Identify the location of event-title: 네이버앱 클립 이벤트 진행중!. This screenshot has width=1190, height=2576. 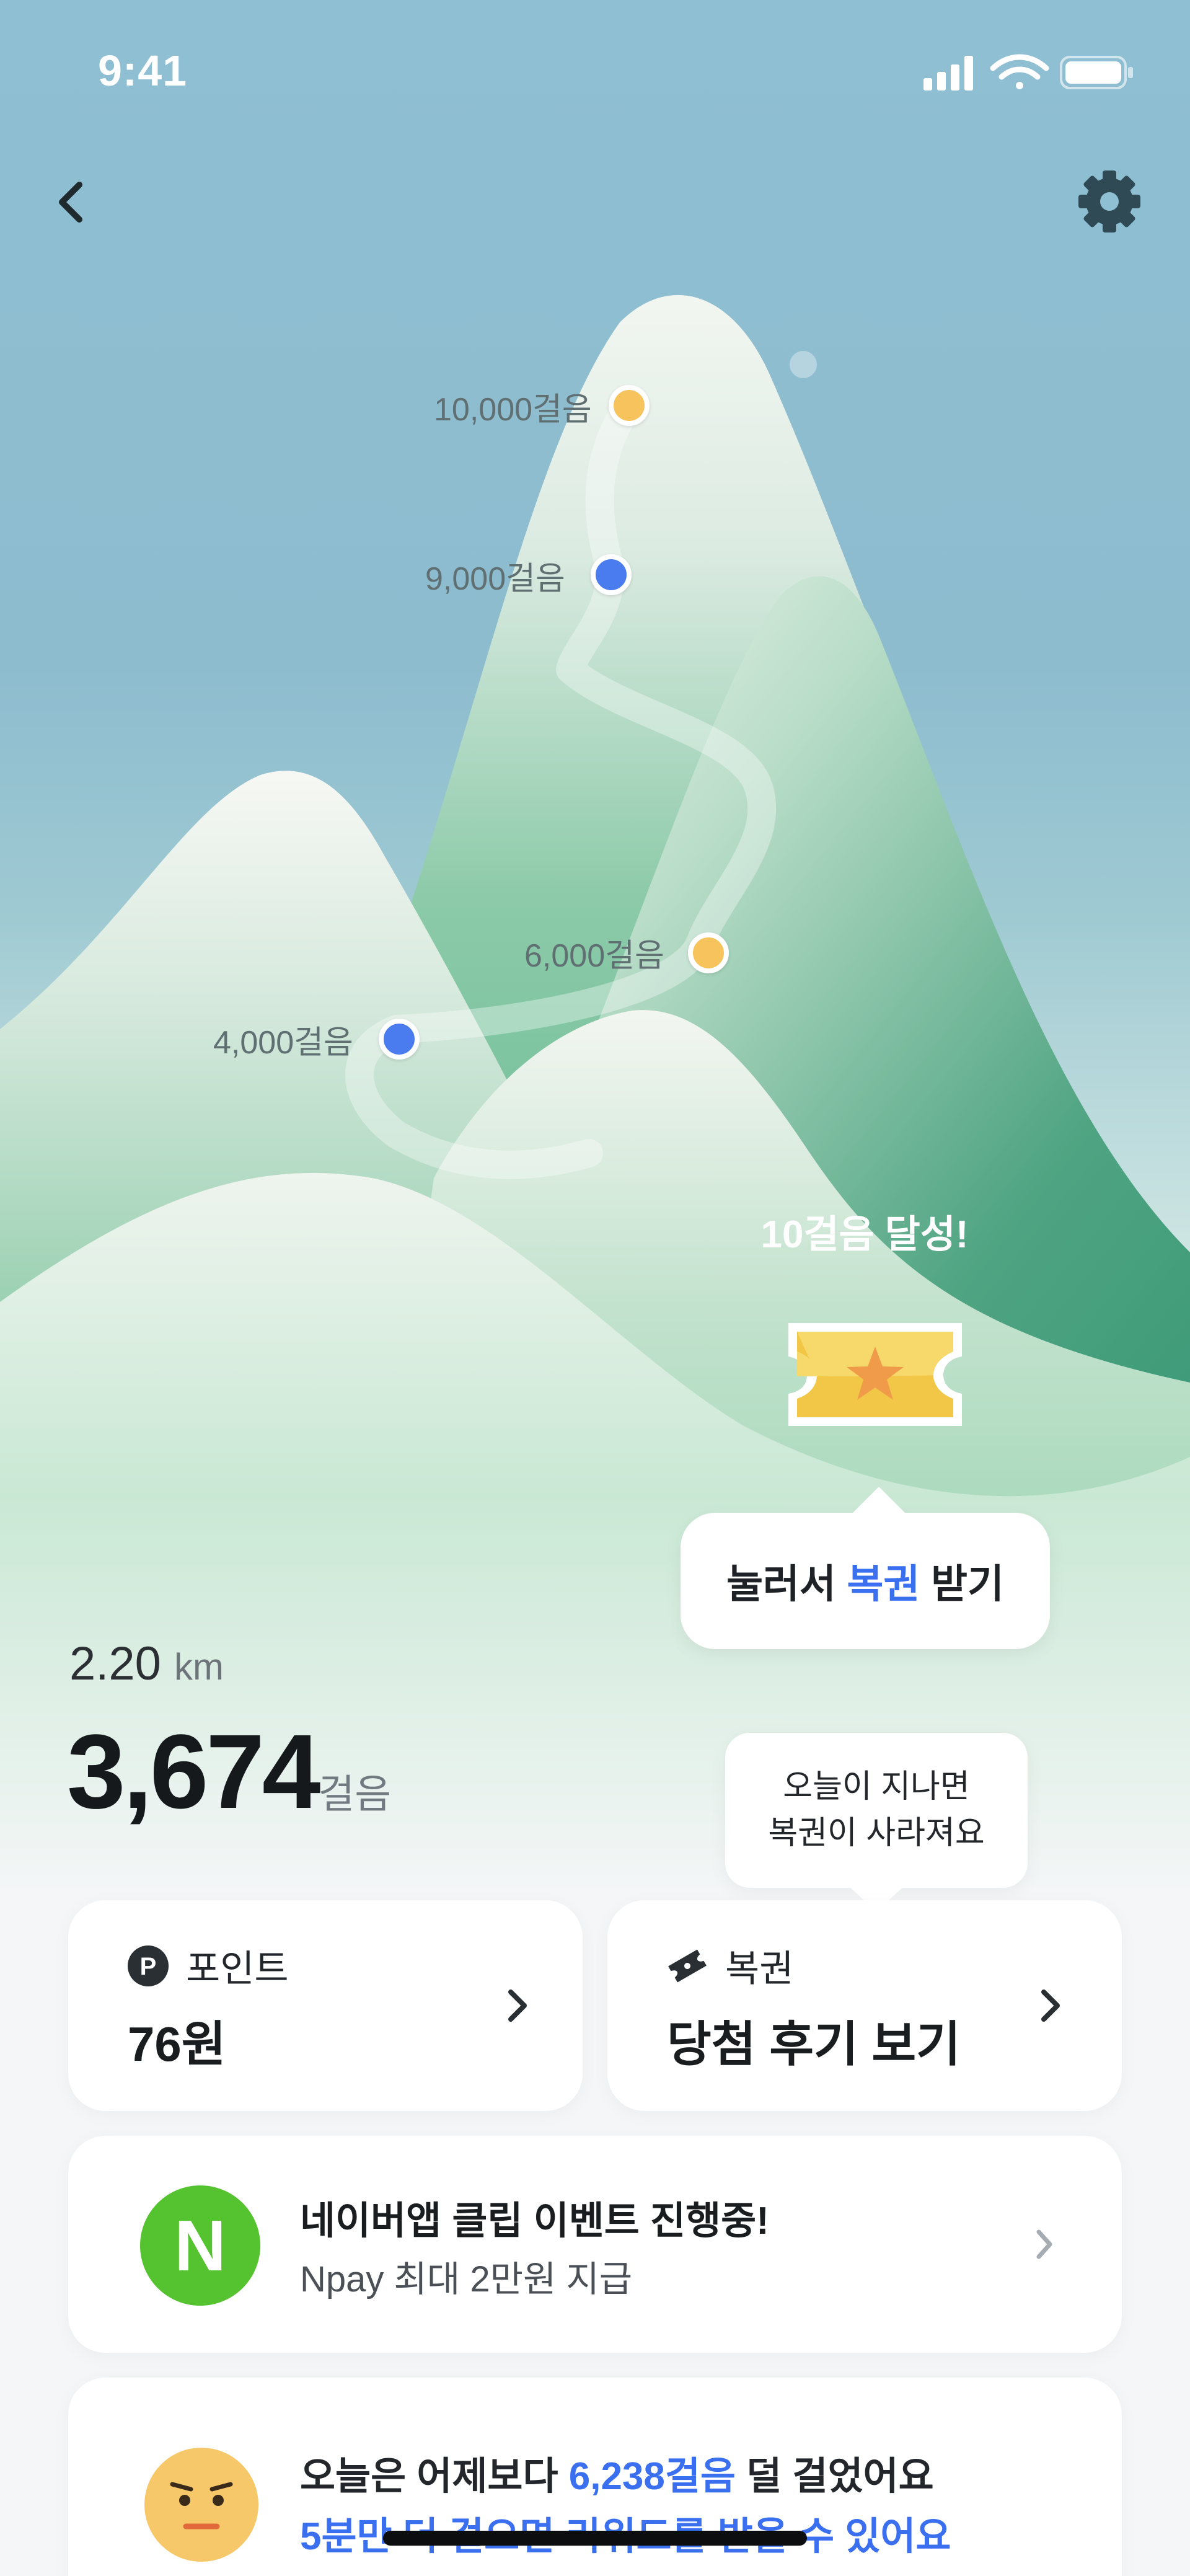
(534, 2221).